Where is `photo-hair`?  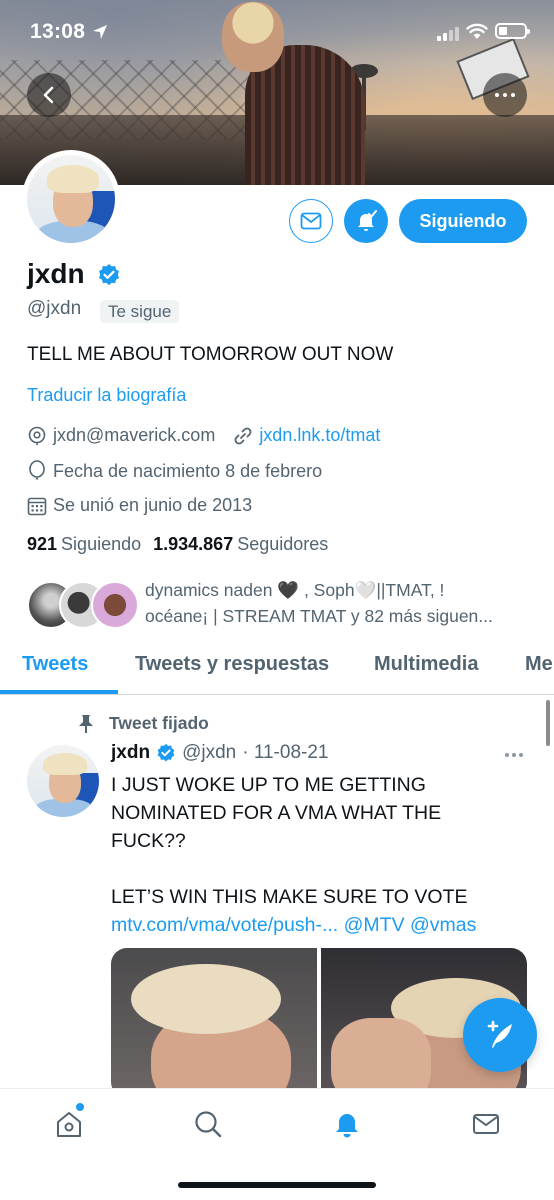
photo-hair is located at coordinates (206, 999).